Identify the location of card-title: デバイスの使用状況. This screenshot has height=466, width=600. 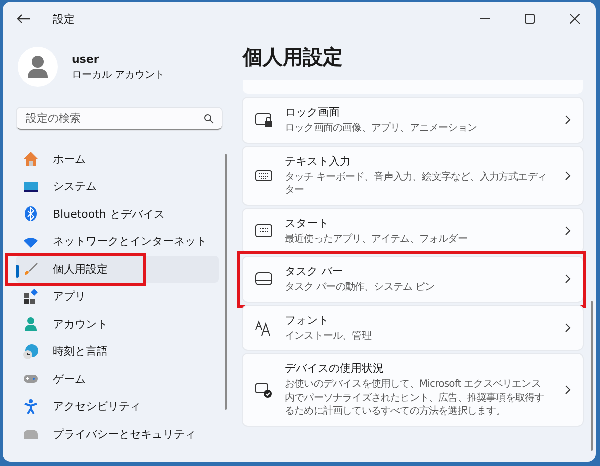
(335, 368).